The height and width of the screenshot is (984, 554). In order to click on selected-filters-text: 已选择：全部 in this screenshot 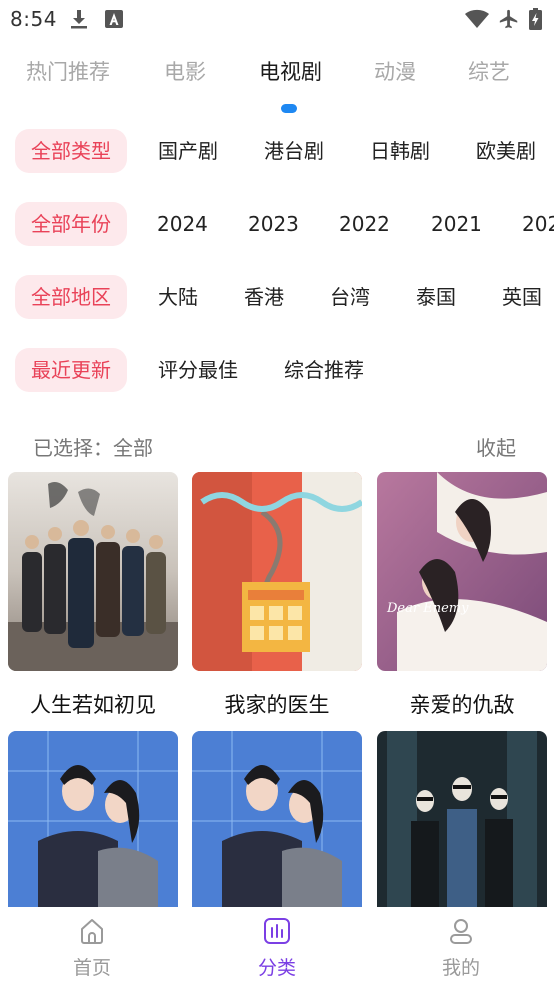, I will do `click(93, 448)`.